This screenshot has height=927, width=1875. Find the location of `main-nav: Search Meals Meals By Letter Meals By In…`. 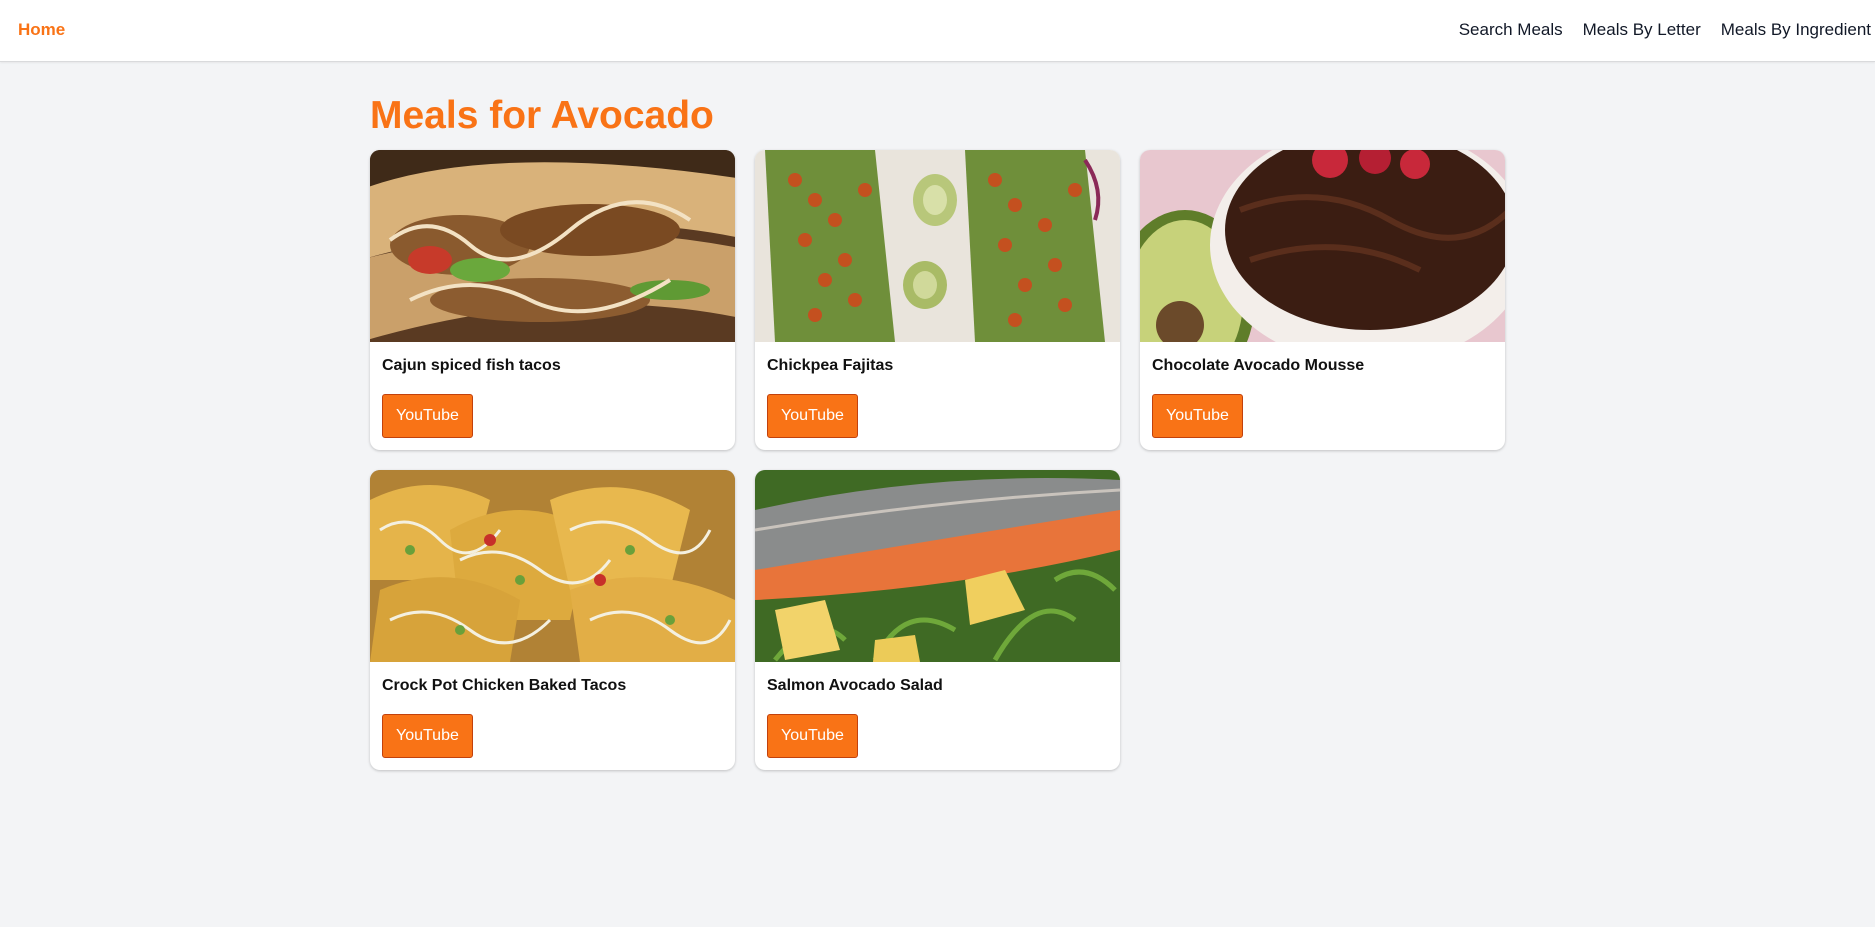

main-nav: Search Meals Meals By Letter Meals By In… is located at coordinates (1665, 30).